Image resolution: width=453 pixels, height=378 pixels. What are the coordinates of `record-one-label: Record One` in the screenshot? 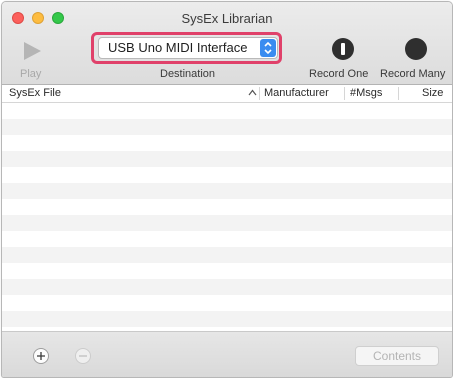 It's located at (339, 74).